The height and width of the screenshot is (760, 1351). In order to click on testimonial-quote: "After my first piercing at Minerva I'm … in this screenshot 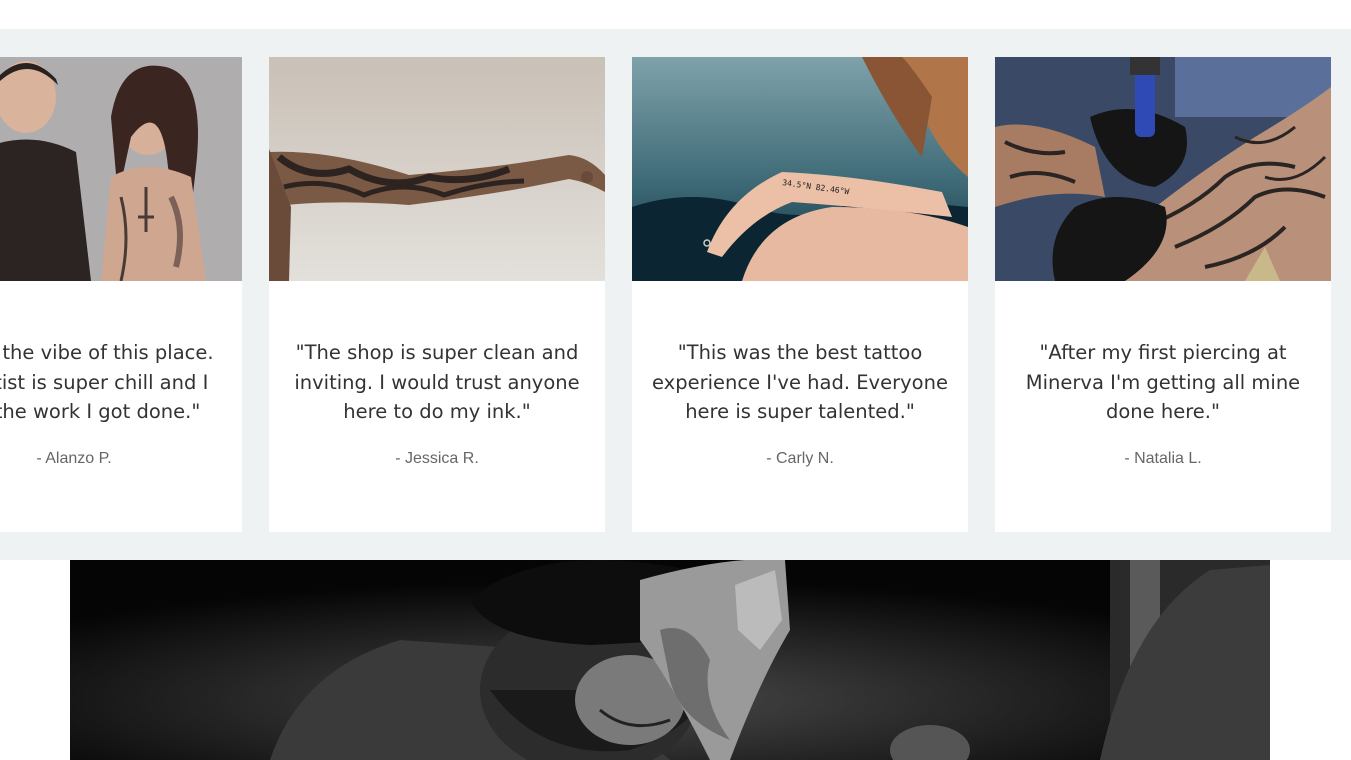, I will do `click(1163, 382)`.